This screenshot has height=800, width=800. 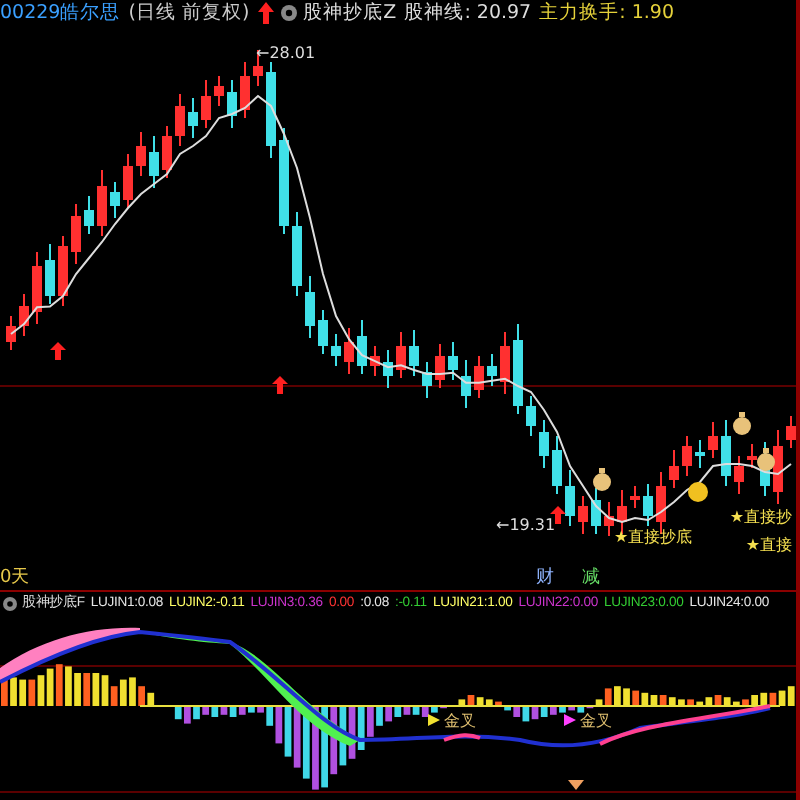 I want to click on chart-mode: (日线 前复权), so click(x=189, y=13).